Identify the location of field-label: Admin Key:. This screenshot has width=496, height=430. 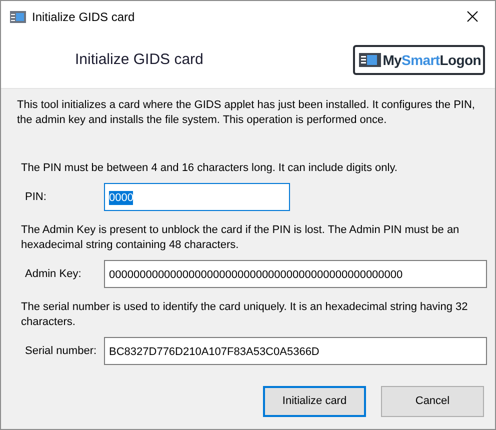
(53, 274).